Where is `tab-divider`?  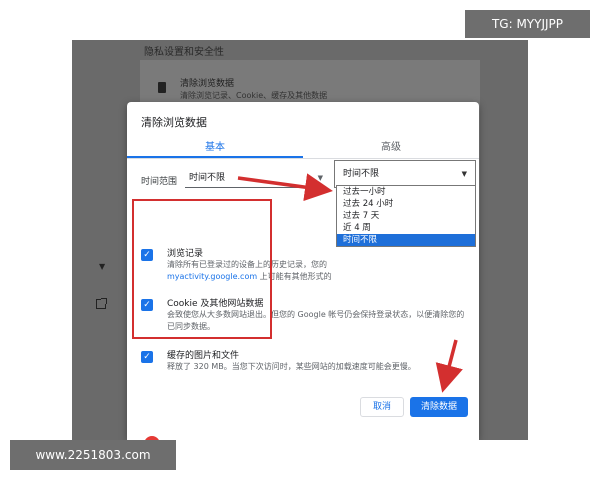 tab-divider is located at coordinates (303, 158).